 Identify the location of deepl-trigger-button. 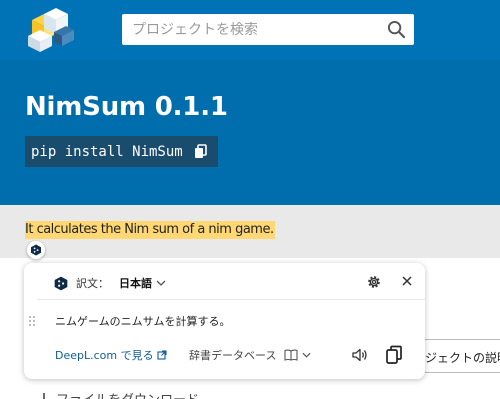
(36, 250).